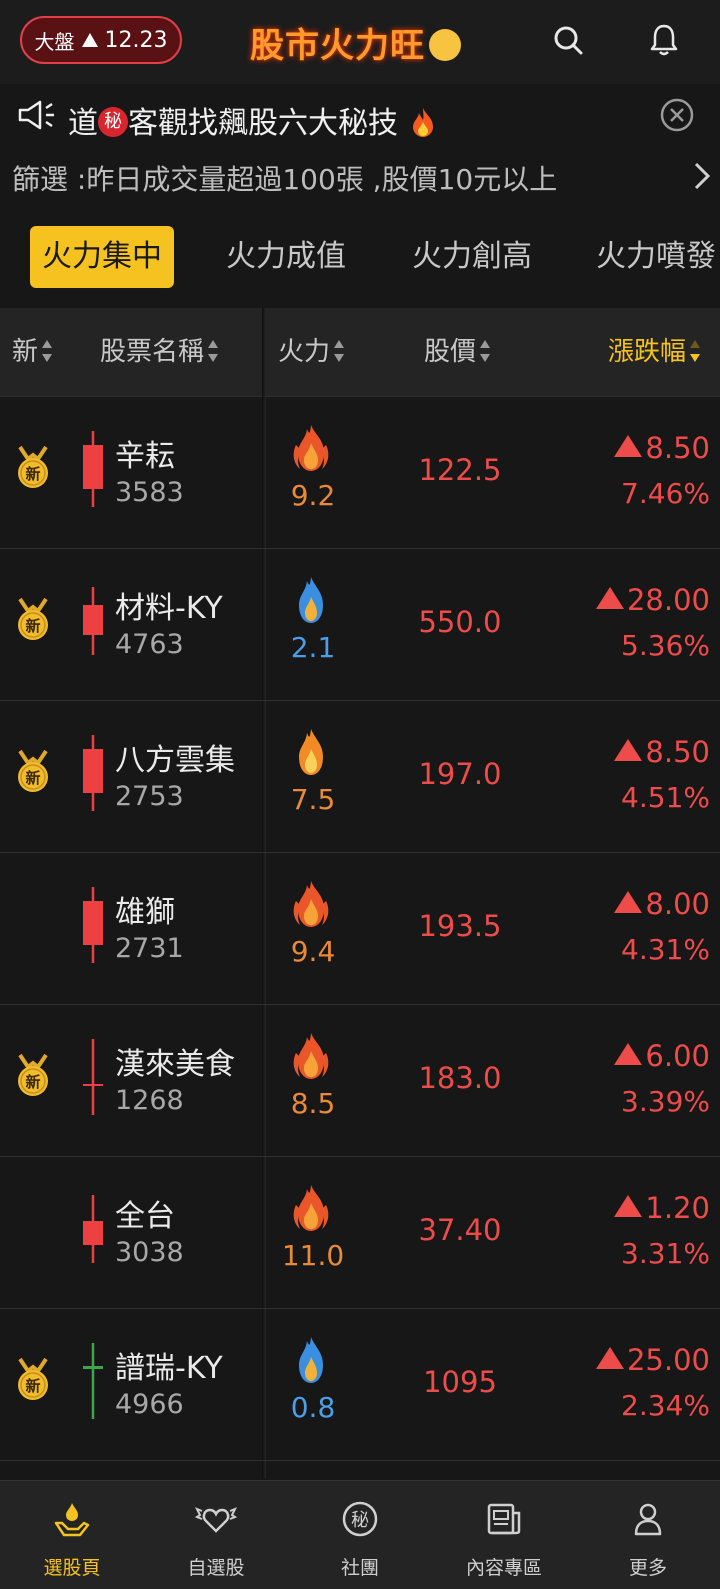 The width and height of the screenshot is (720, 1589). What do you see at coordinates (664, 40) in the screenshot?
I see `bell-icon` at bounding box center [664, 40].